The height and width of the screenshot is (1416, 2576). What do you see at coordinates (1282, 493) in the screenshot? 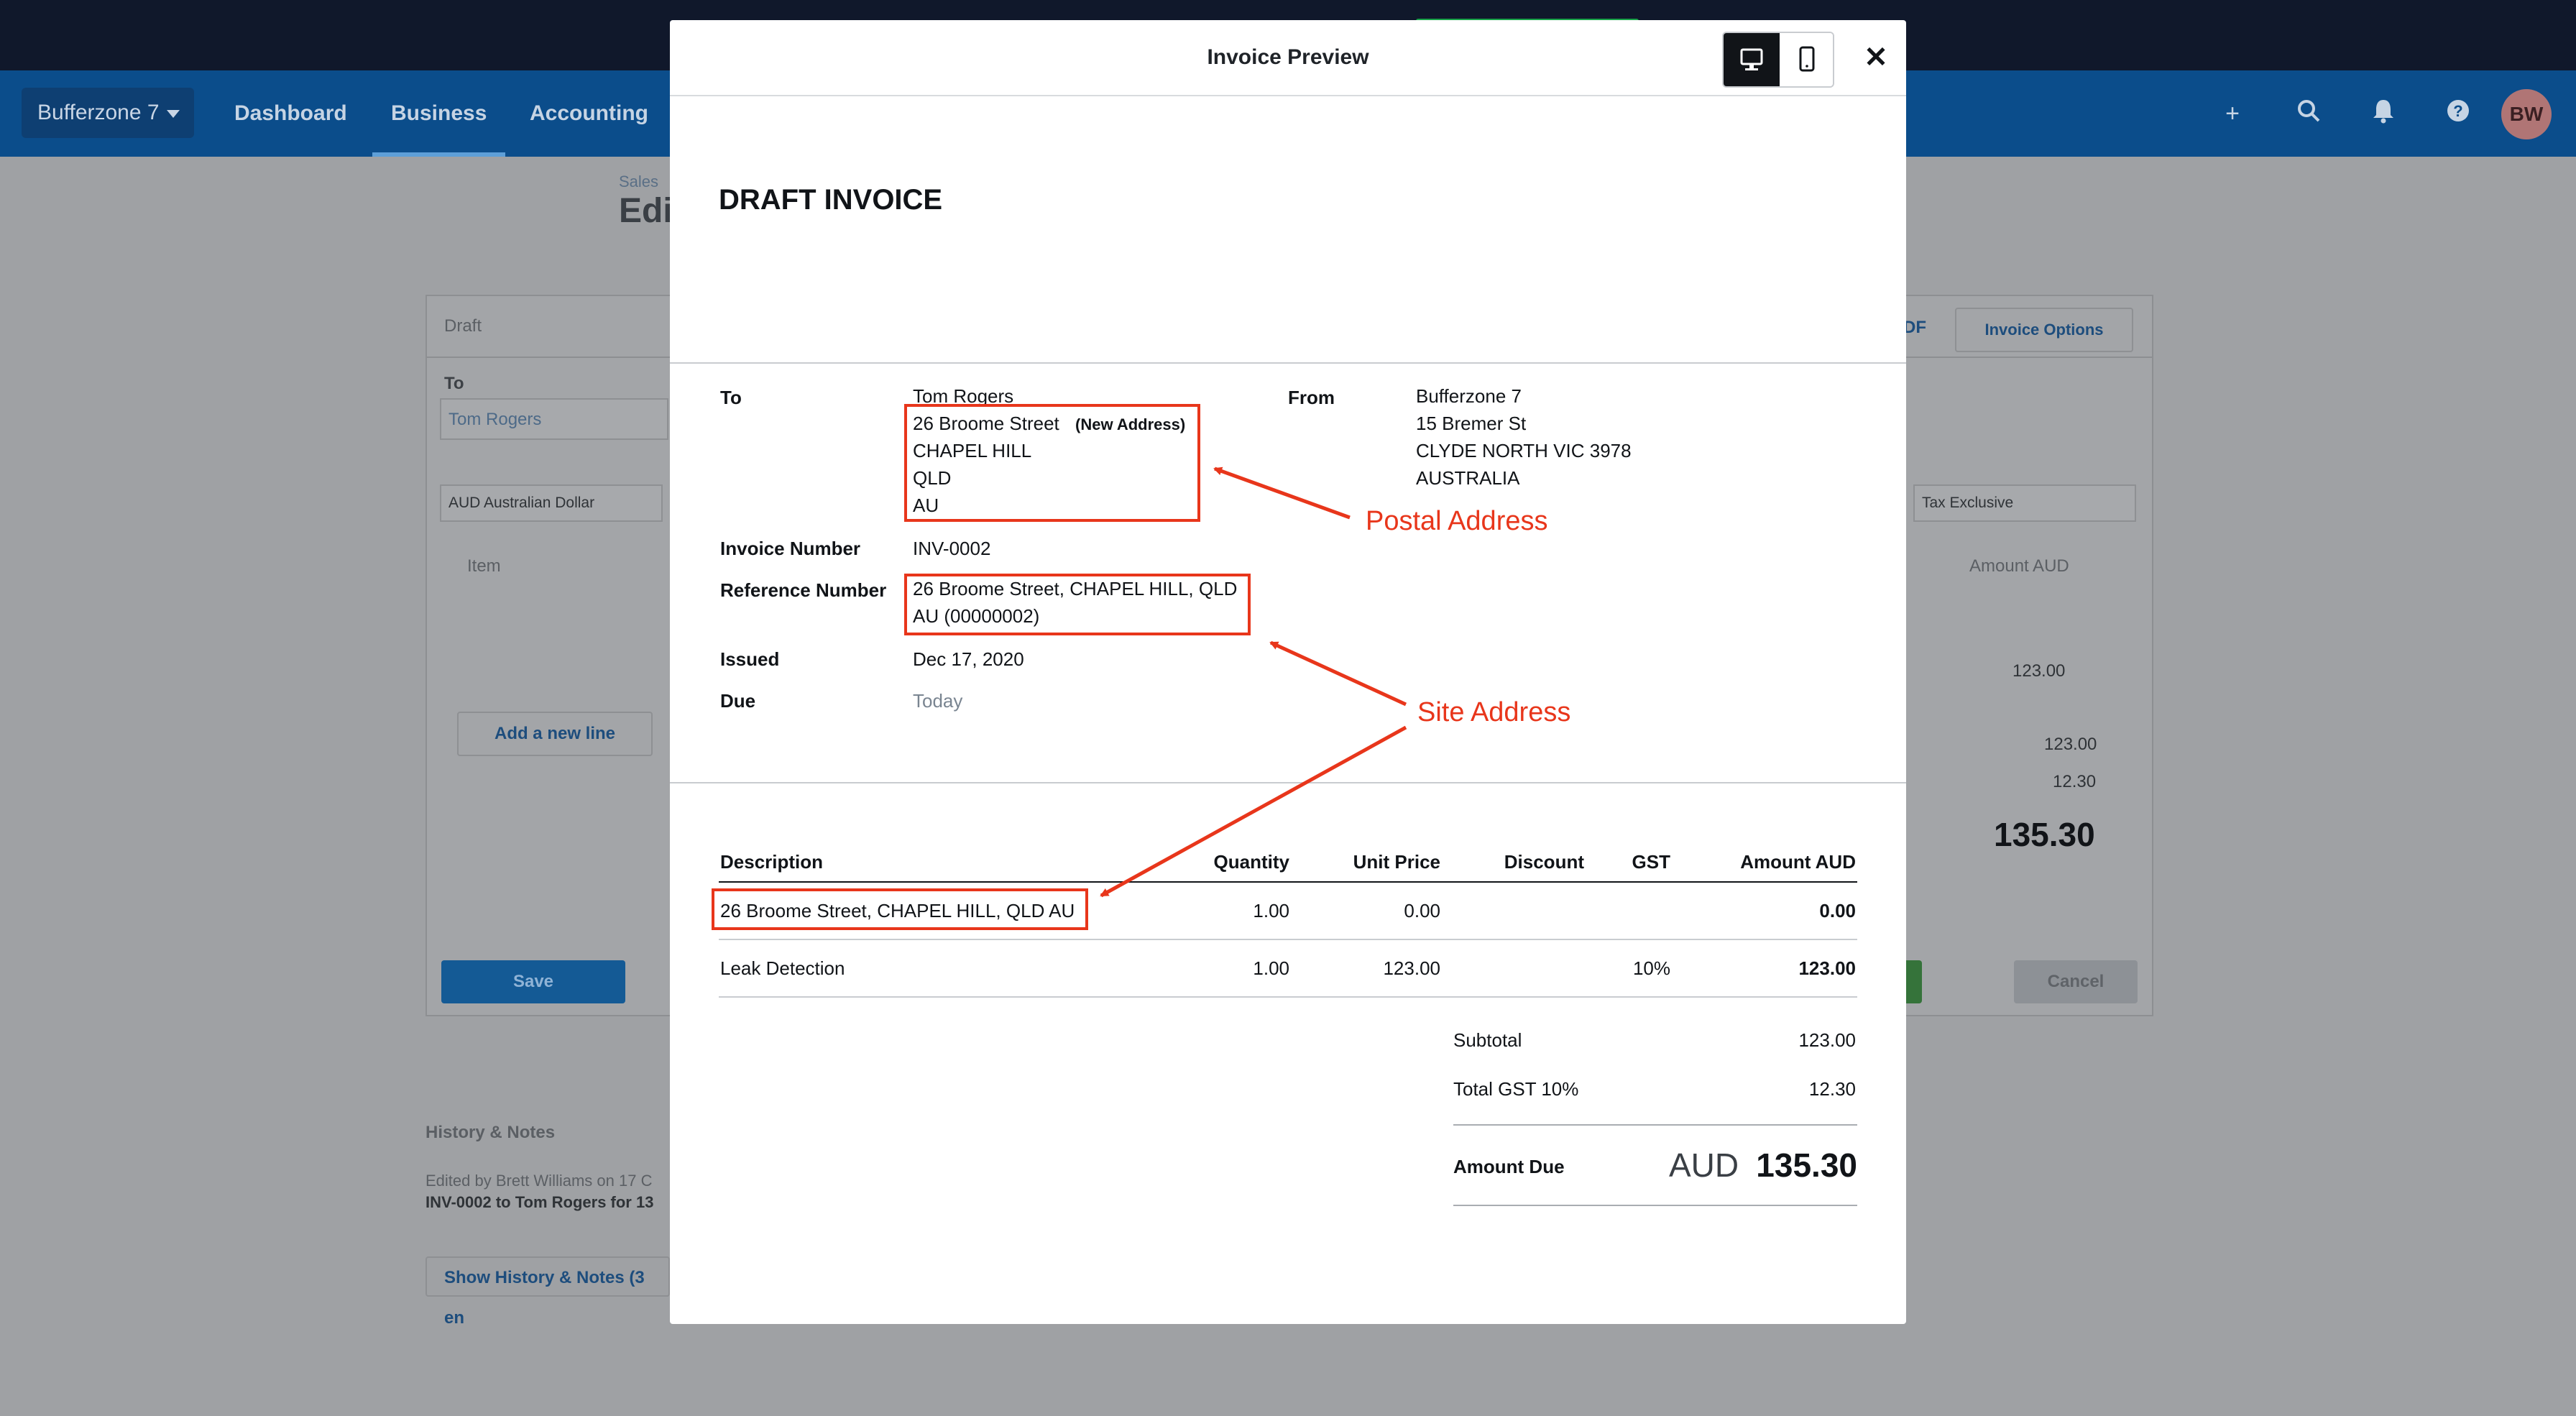
I see `arrow-postal` at bounding box center [1282, 493].